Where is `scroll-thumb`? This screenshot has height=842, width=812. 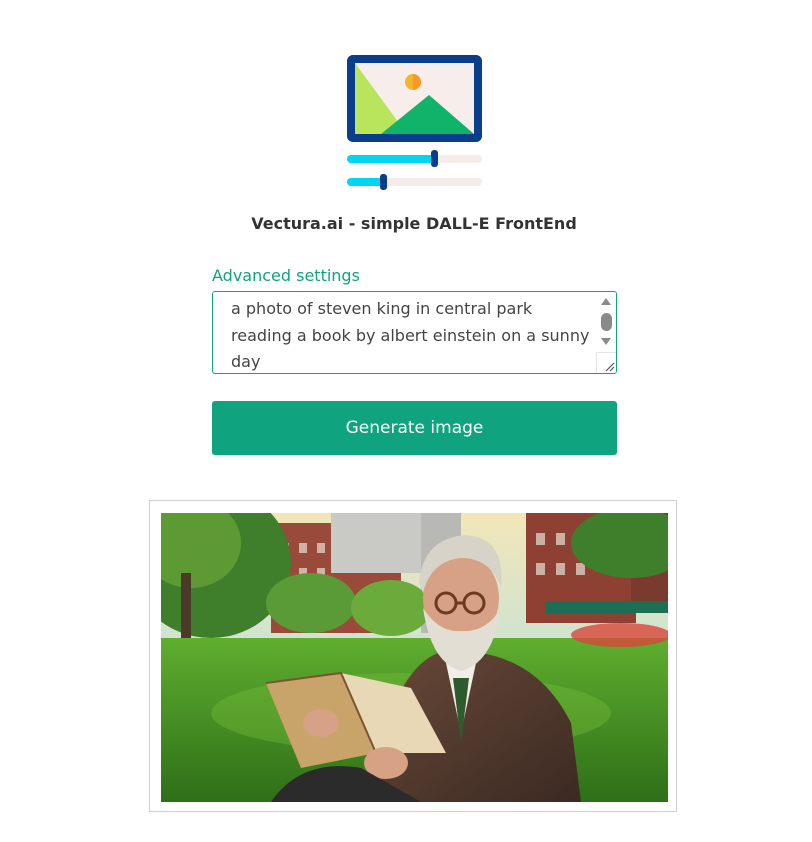
scroll-thumb is located at coordinates (606, 322).